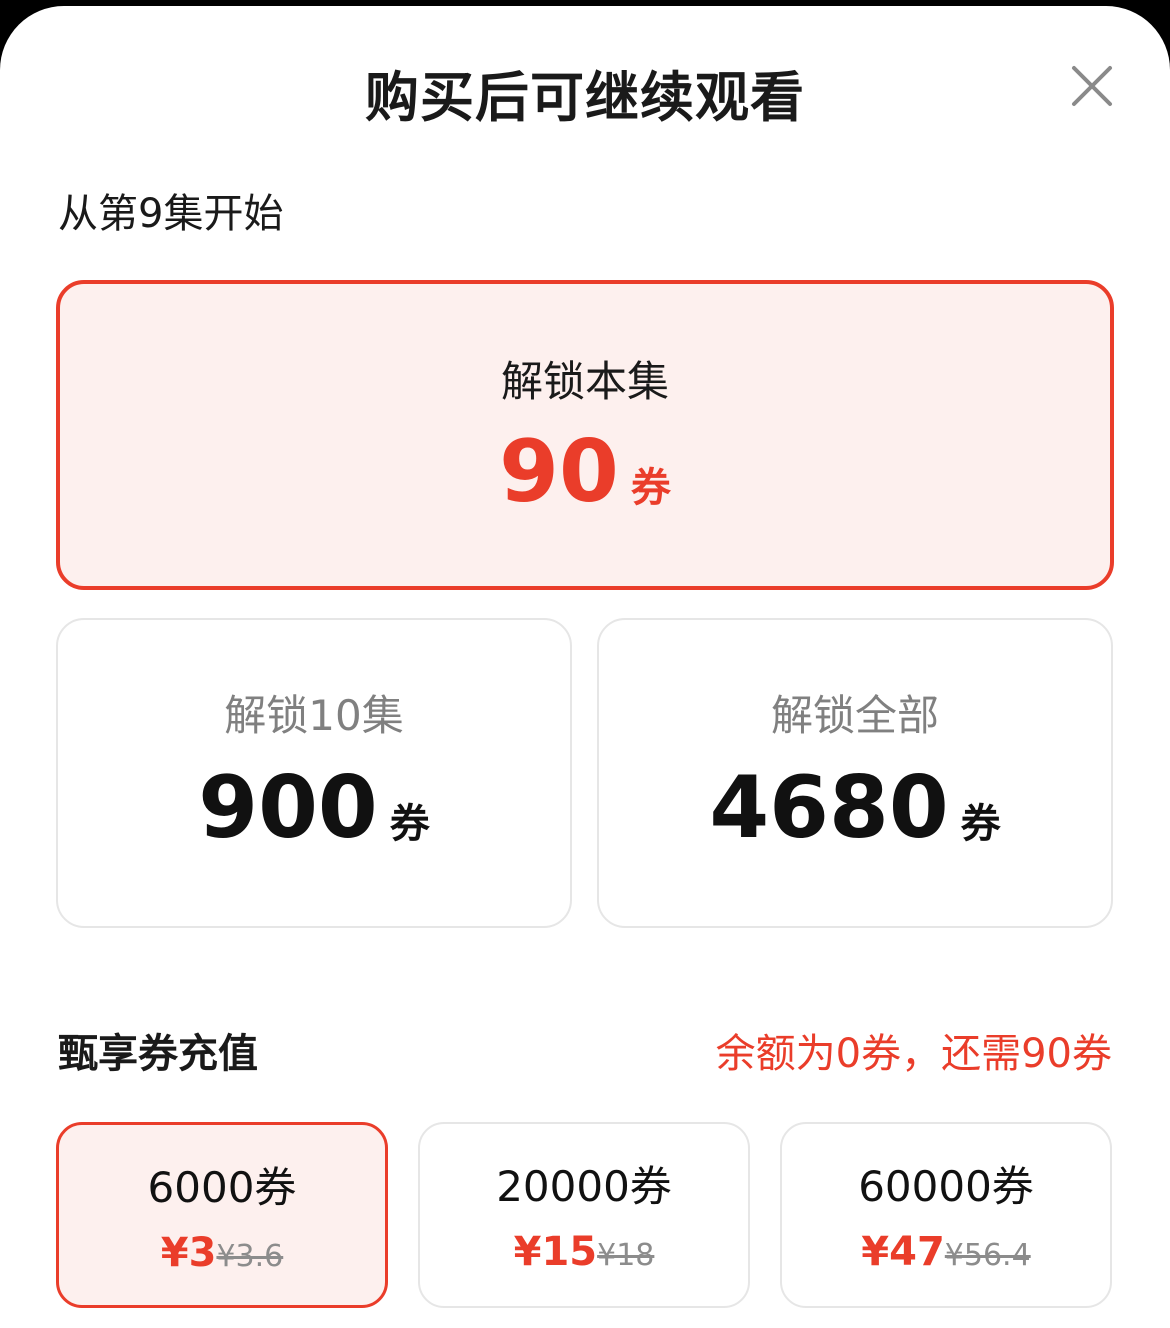  I want to click on option-price: 900 券, so click(314, 820).